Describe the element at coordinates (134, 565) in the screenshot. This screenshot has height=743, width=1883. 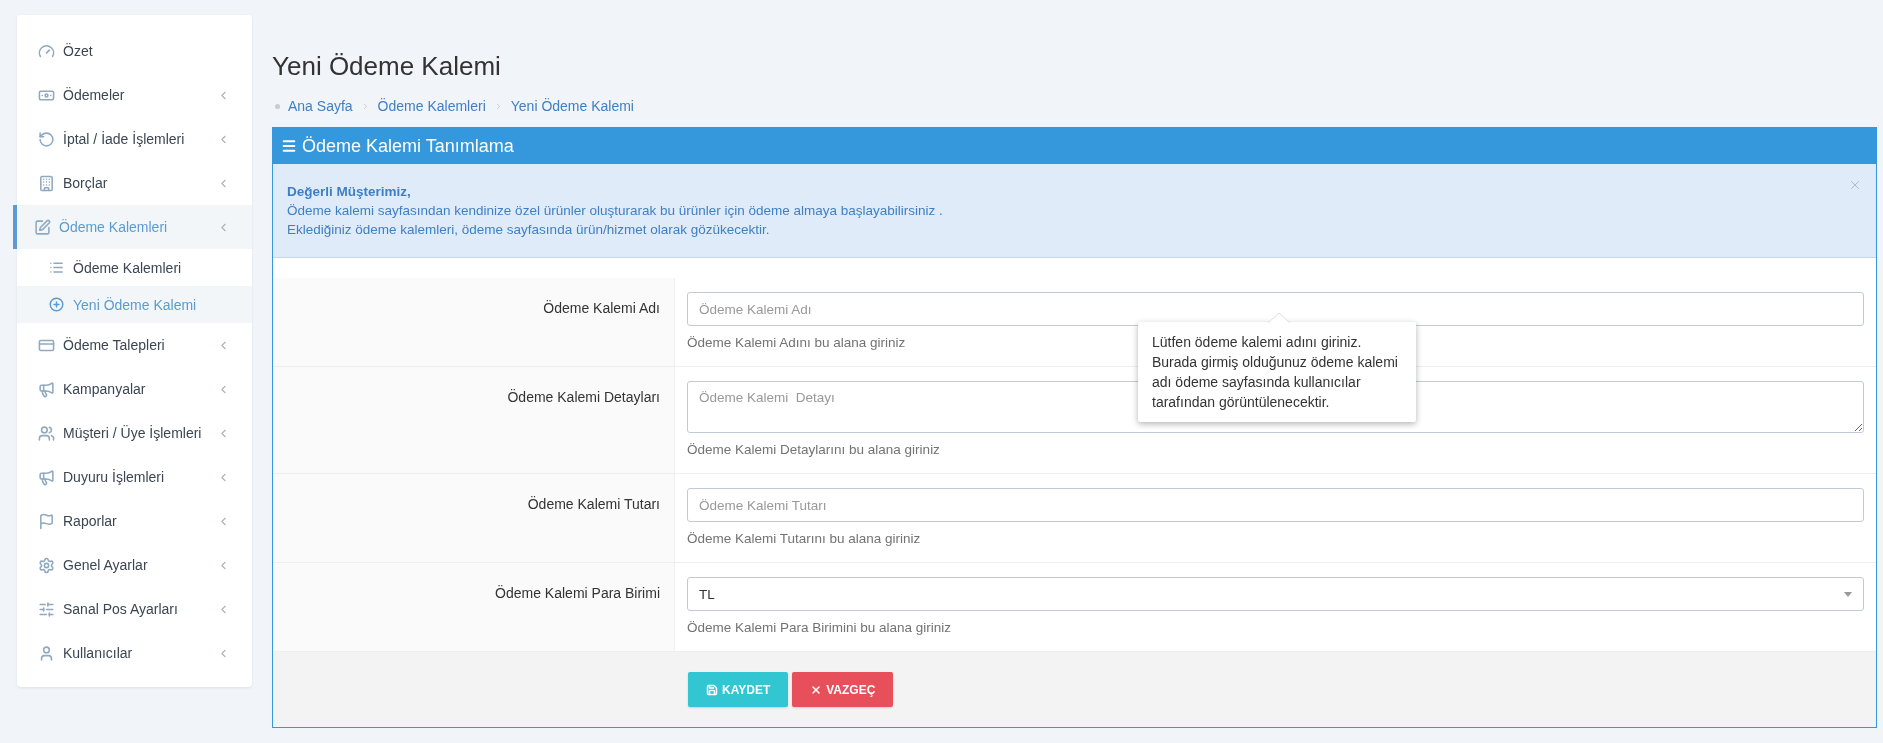
I see `sidebar-item: Genel Ayarlar` at that location.